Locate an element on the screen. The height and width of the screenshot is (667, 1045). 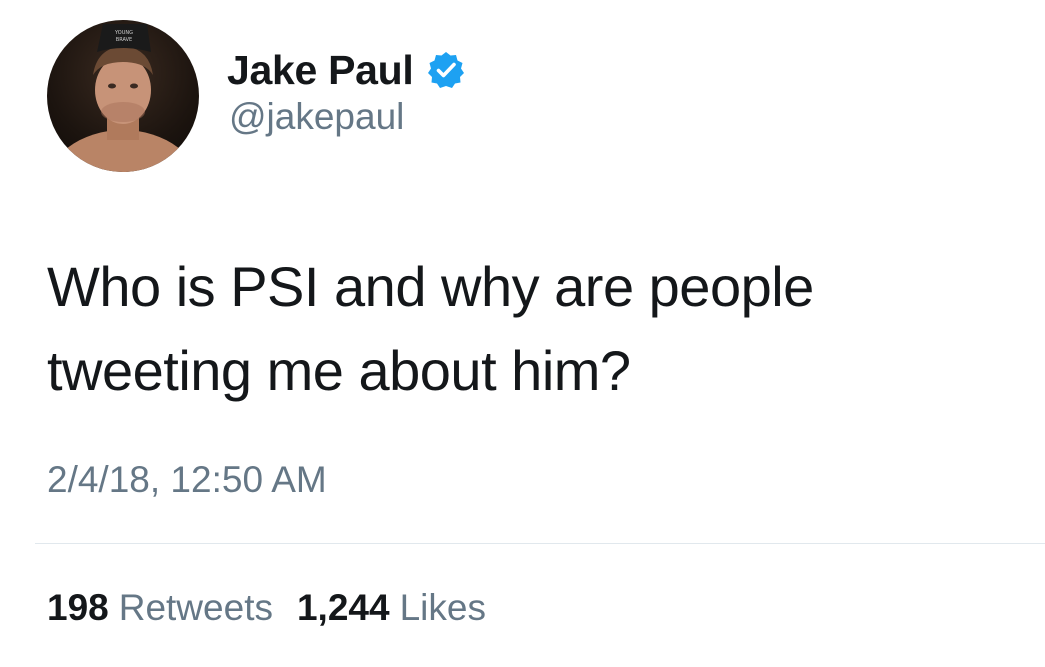
likes-label: Likes is located at coordinates (442, 607).